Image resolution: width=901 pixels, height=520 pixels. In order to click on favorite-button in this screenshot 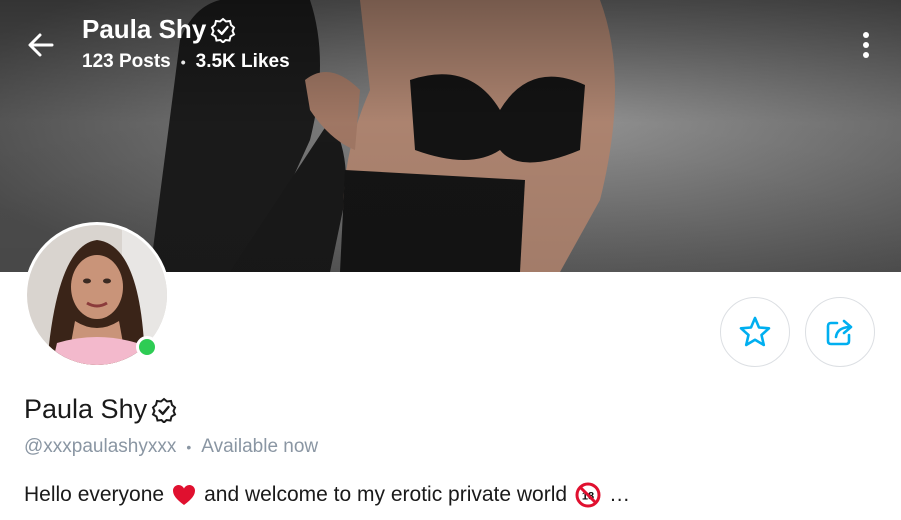, I will do `click(755, 332)`.